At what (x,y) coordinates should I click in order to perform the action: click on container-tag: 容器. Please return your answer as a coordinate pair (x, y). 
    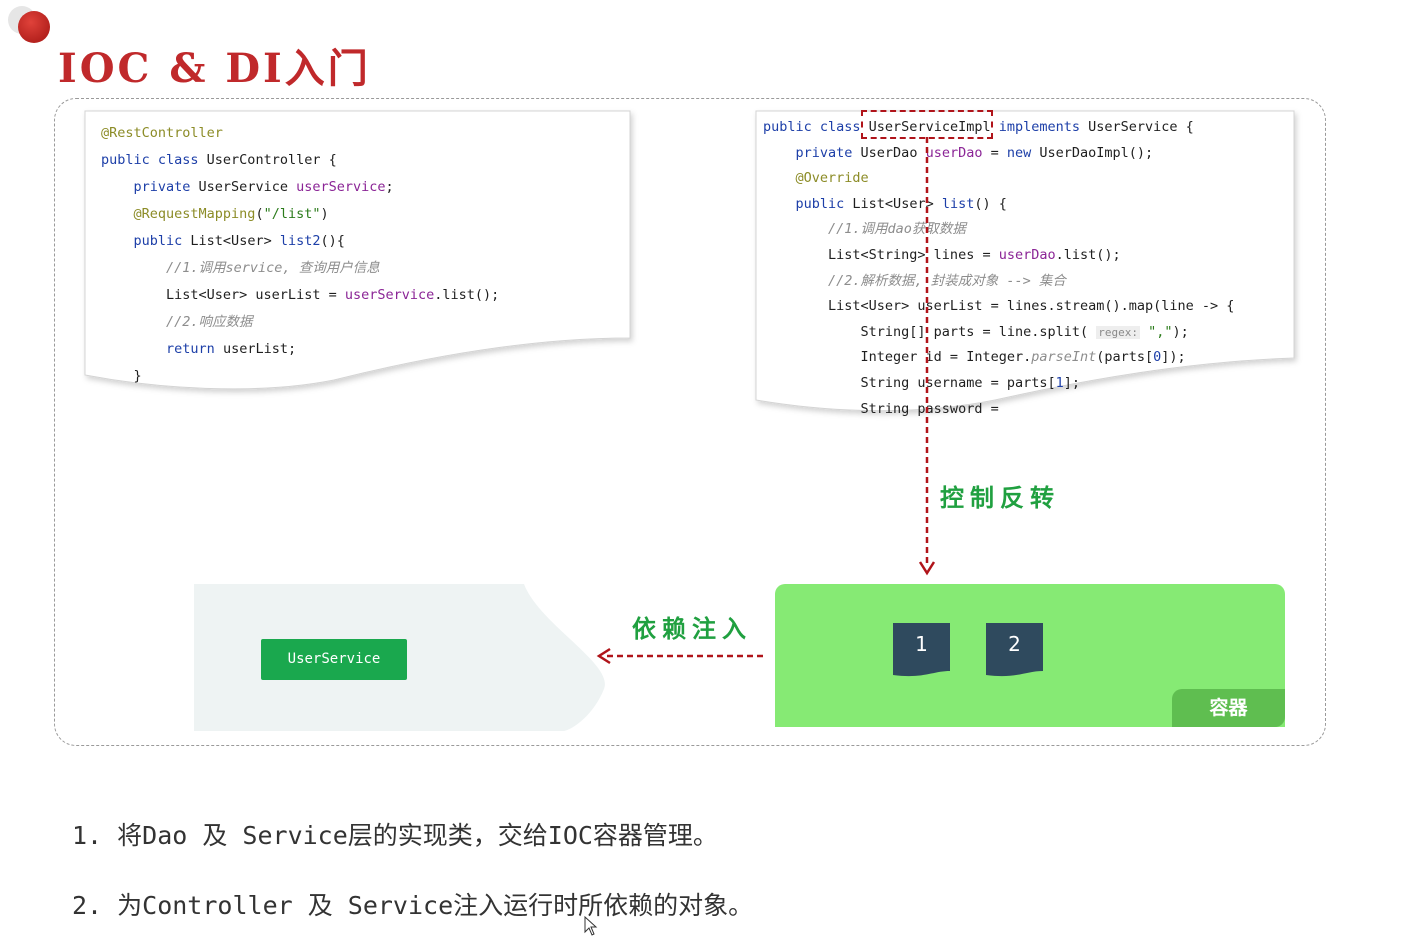
    Looking at the image, I should click on (1228, 708).